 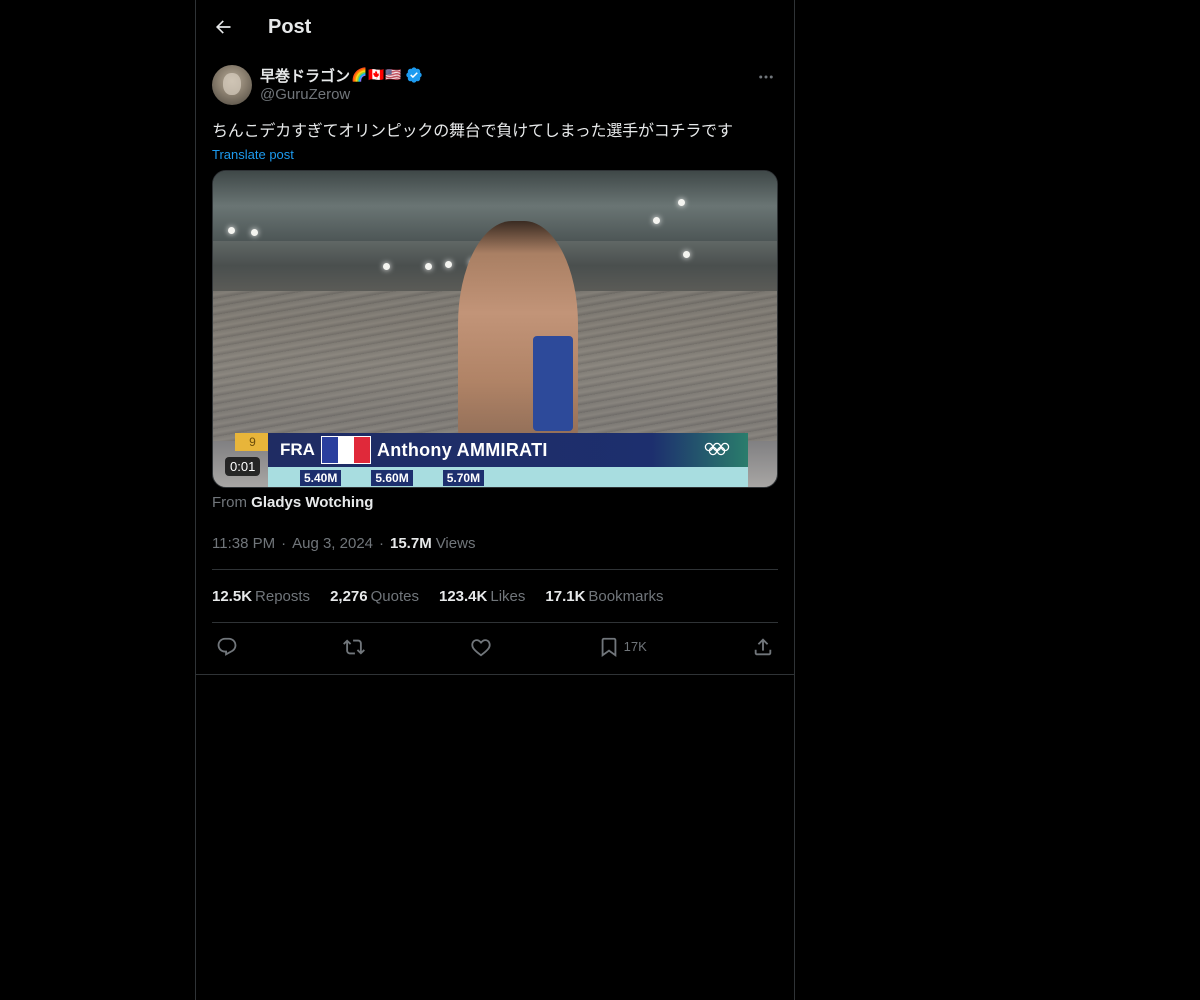 What do you see at coordinates (622, 647) in the screenshot?
I see `bookmark-button: 17K` at bounding box center [622, 647].